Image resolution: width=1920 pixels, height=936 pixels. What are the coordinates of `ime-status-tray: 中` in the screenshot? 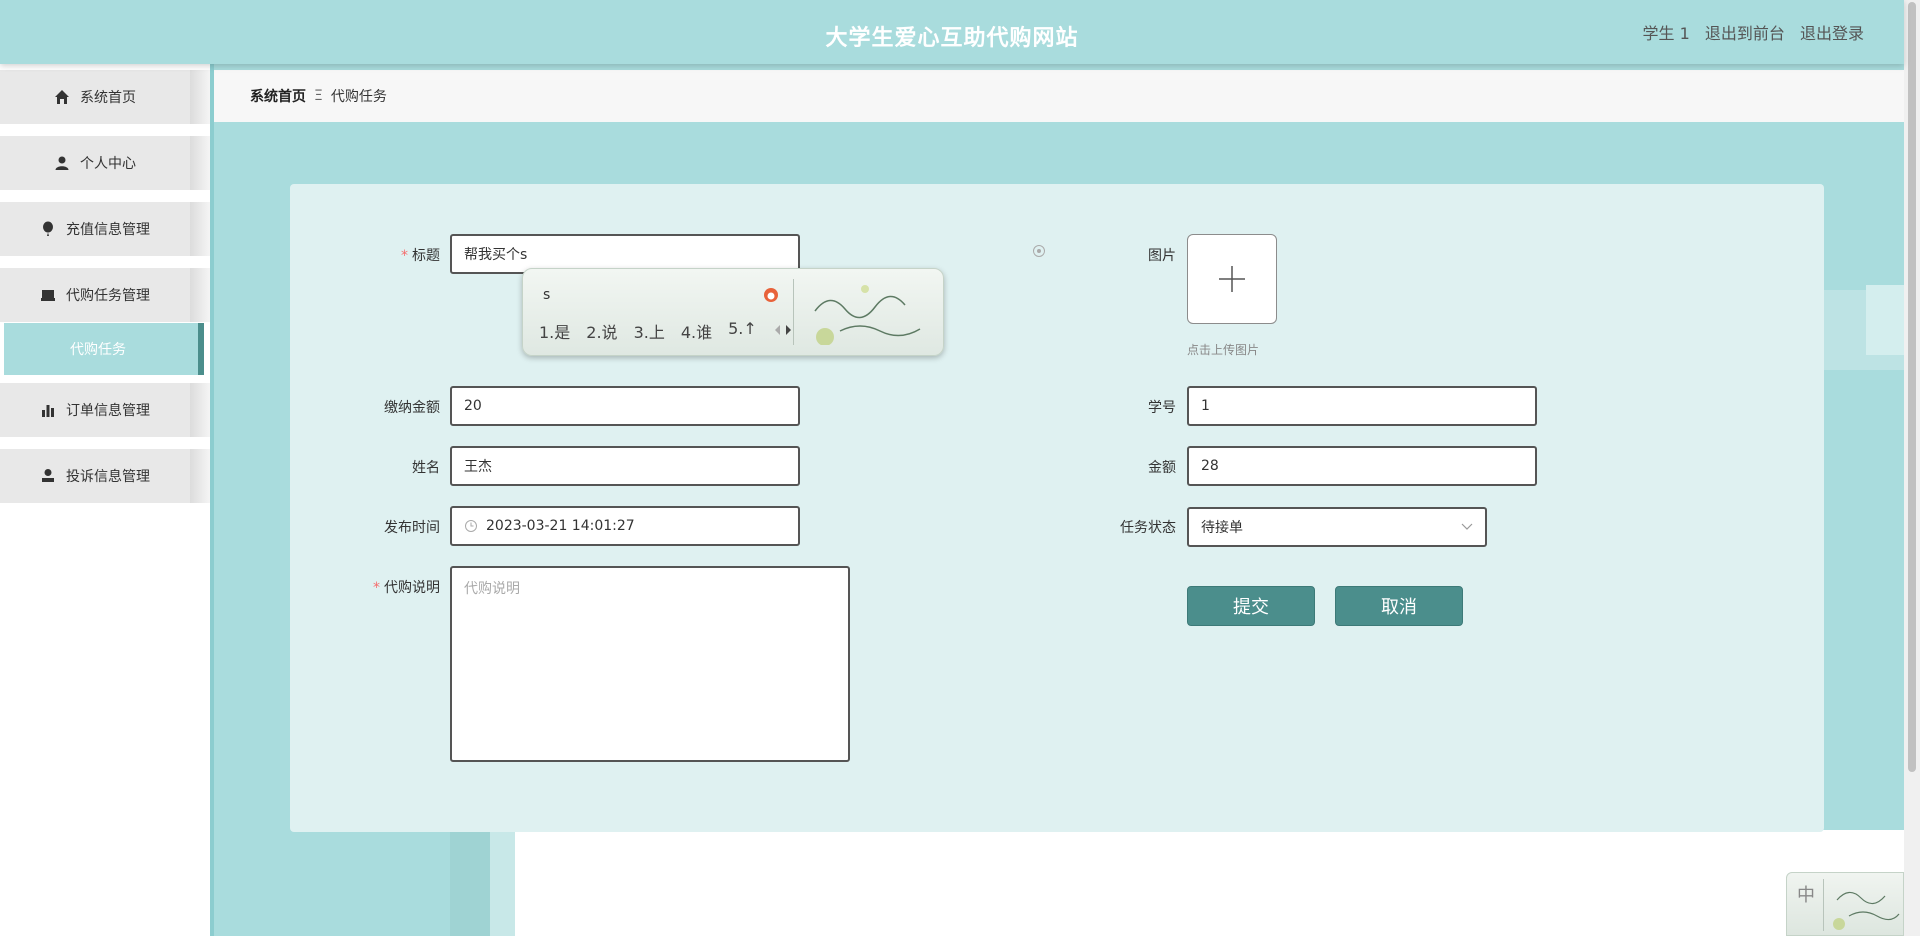 It's located at (1845, 904).